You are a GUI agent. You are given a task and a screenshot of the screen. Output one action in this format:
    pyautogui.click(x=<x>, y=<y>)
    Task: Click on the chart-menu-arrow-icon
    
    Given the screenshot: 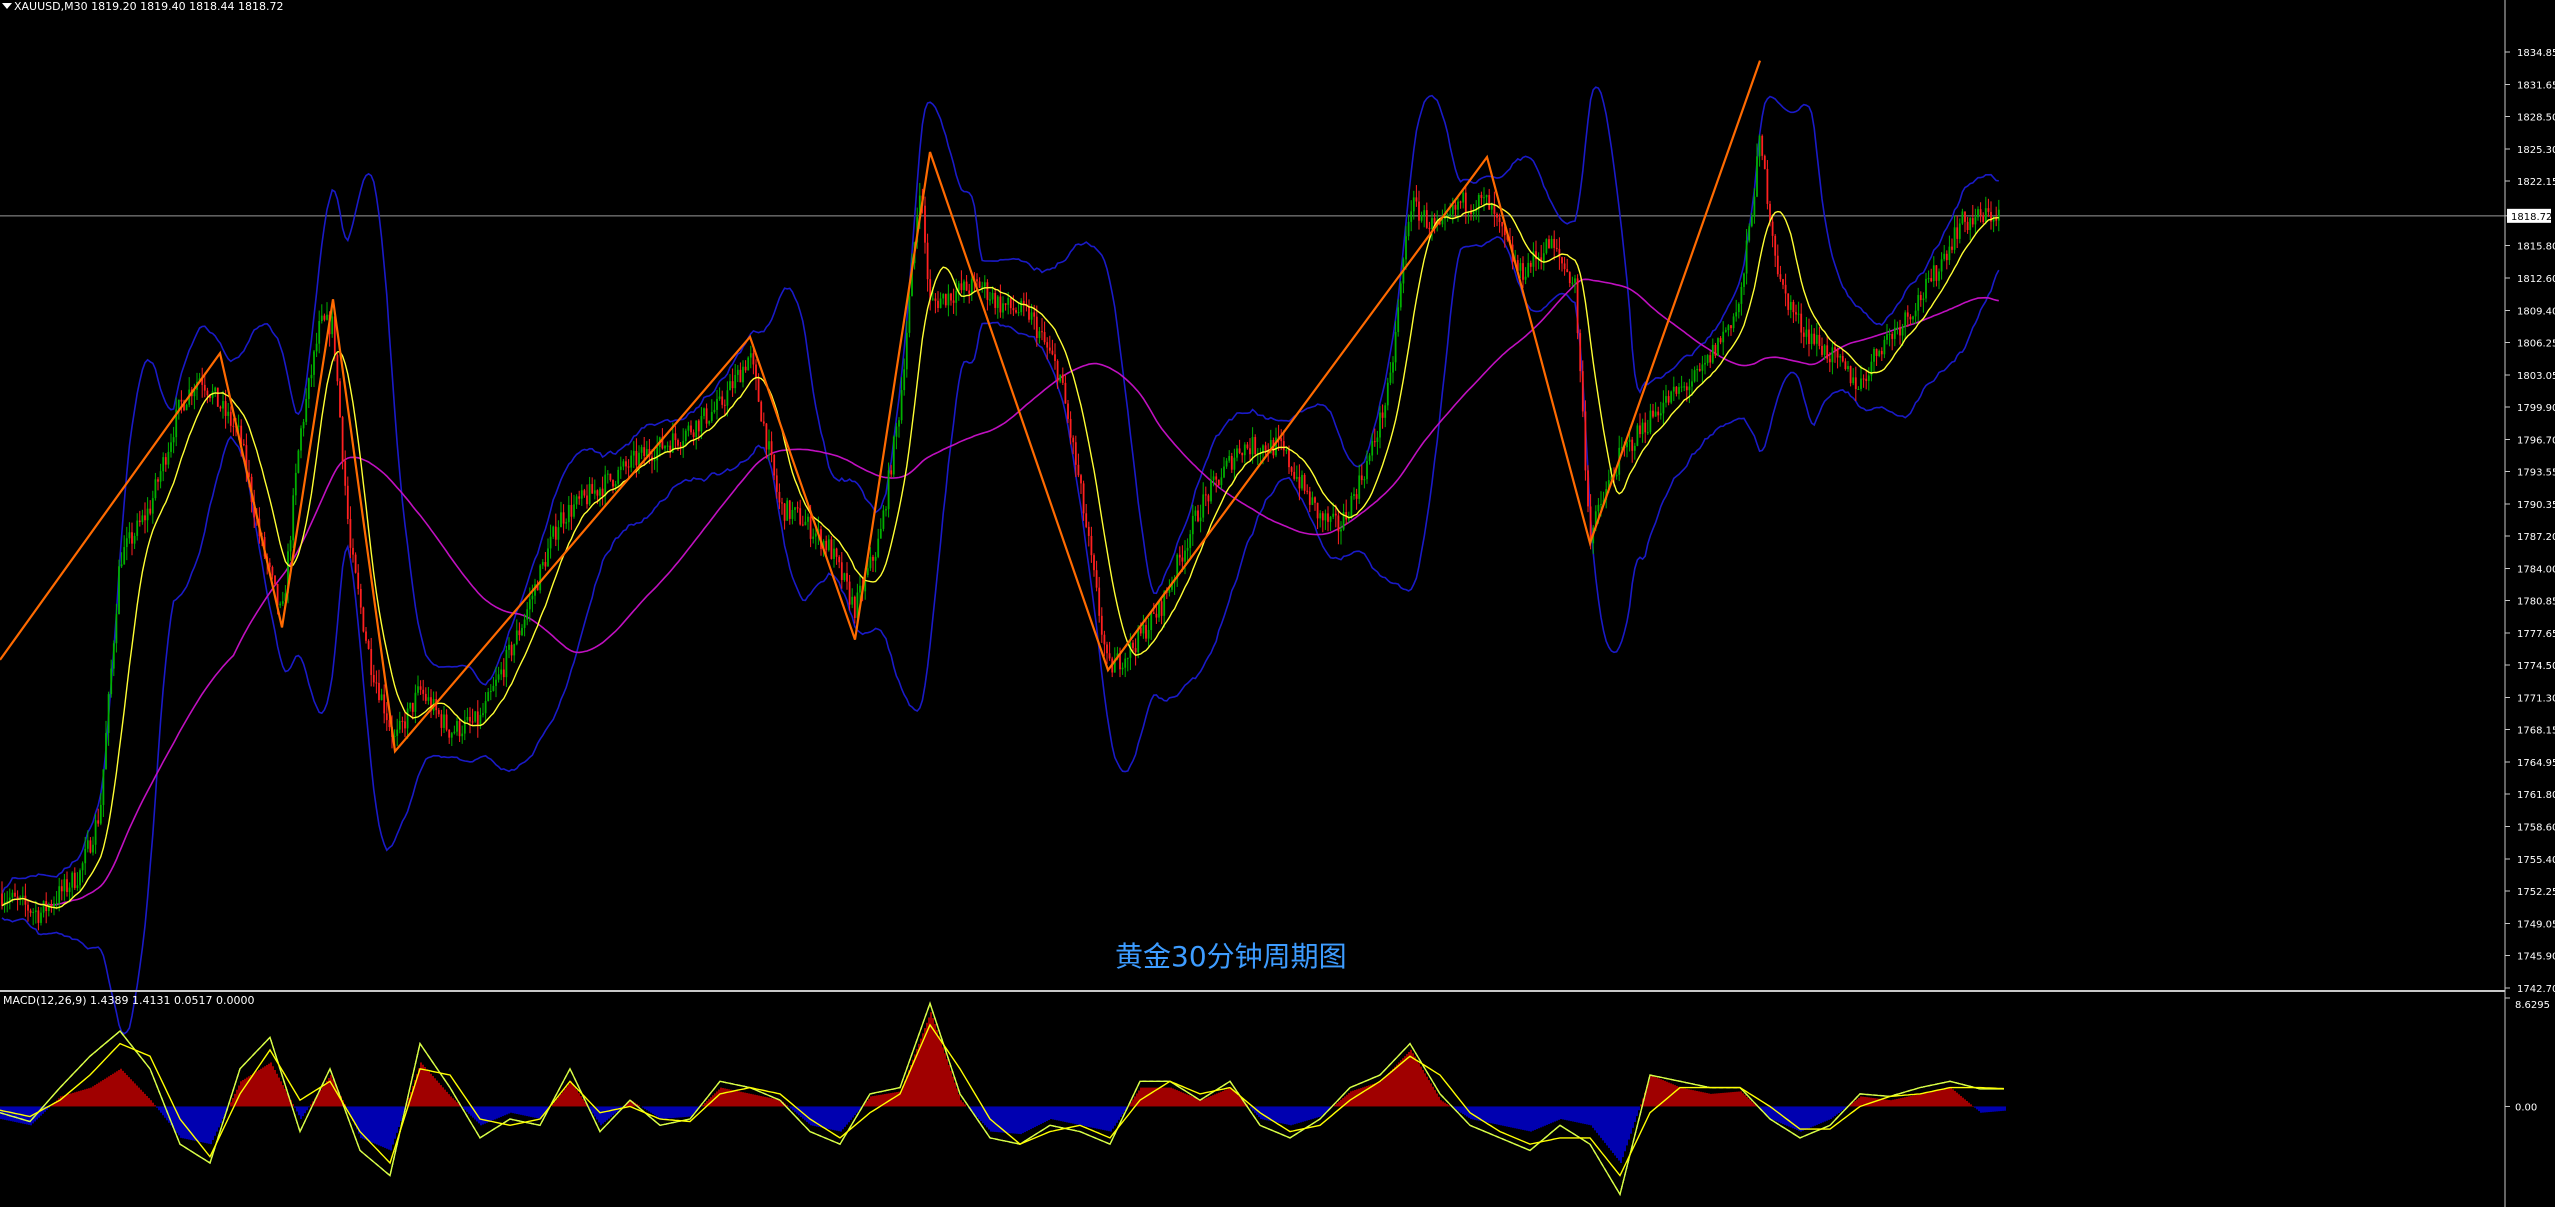 What is the action you would take?
    pyautogui.click(x=7, y=6)
    